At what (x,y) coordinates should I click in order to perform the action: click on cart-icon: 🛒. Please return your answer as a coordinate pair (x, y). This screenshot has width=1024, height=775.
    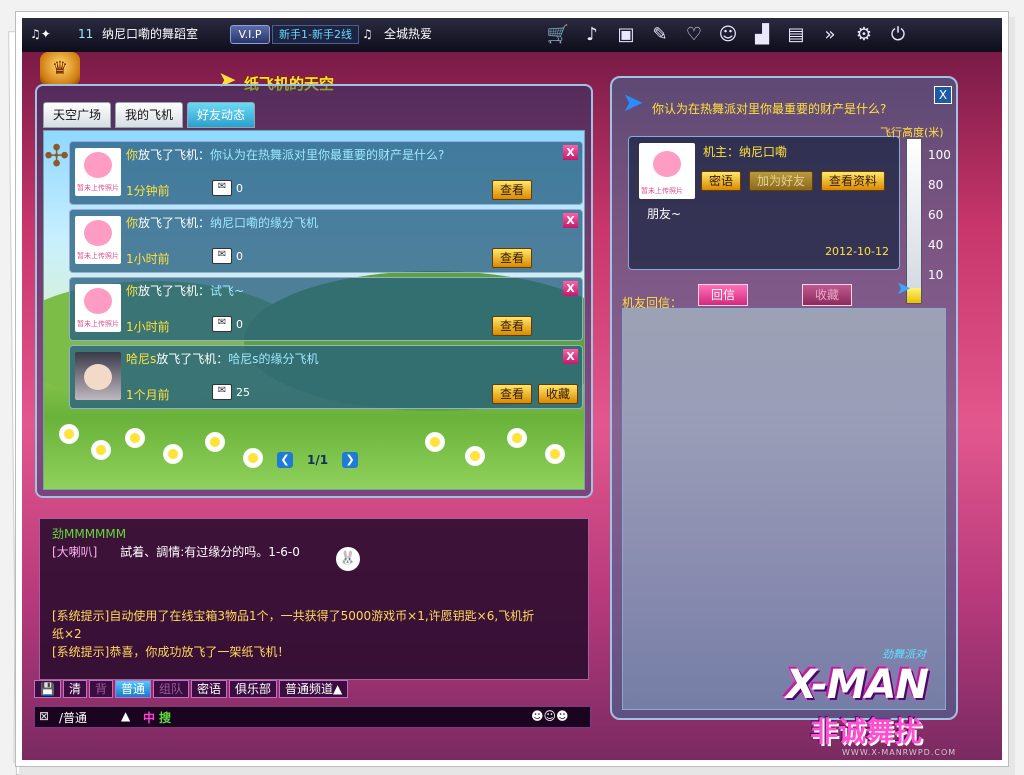
    Looking at the image, I should click on (558, 35).